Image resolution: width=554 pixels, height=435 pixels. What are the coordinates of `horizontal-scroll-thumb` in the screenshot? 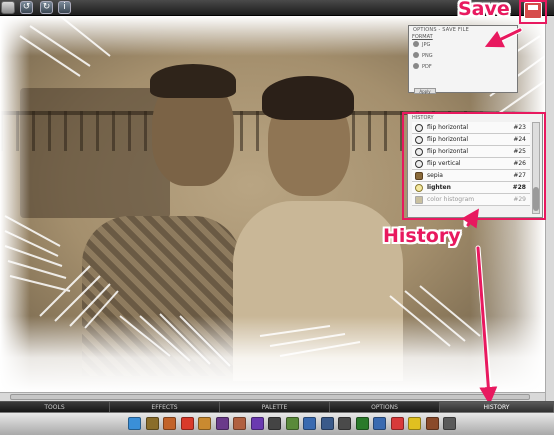 It's located at (270, 397).